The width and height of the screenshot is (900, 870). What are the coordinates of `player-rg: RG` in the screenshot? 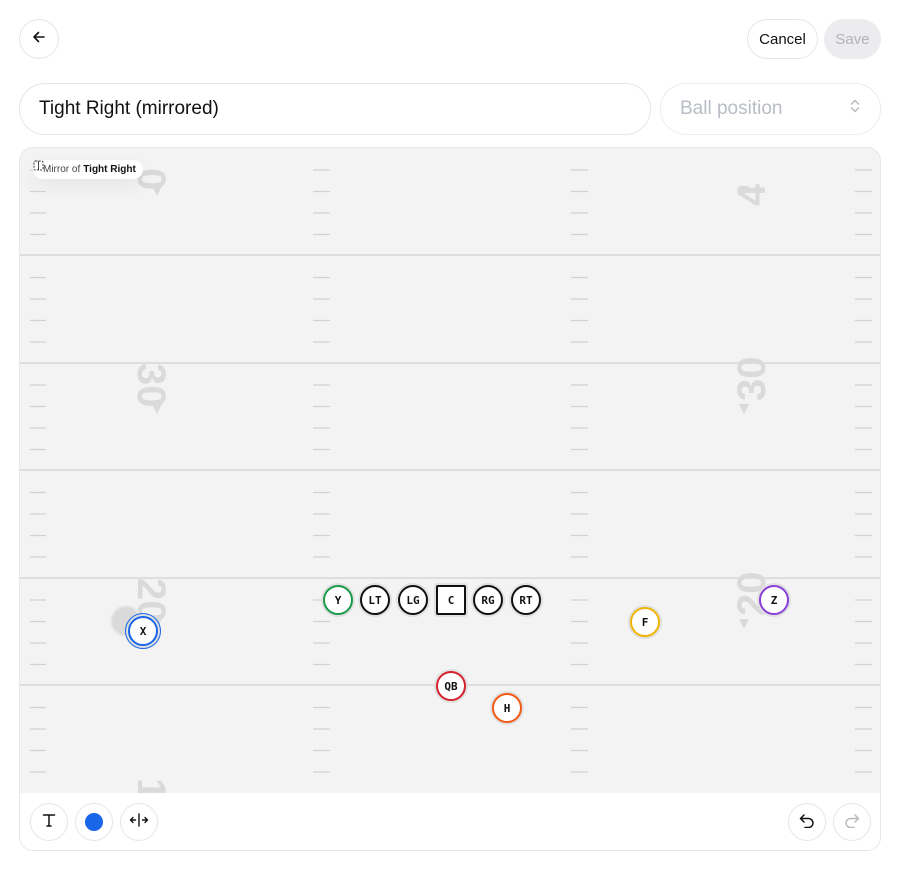 It's located at (488, 600).